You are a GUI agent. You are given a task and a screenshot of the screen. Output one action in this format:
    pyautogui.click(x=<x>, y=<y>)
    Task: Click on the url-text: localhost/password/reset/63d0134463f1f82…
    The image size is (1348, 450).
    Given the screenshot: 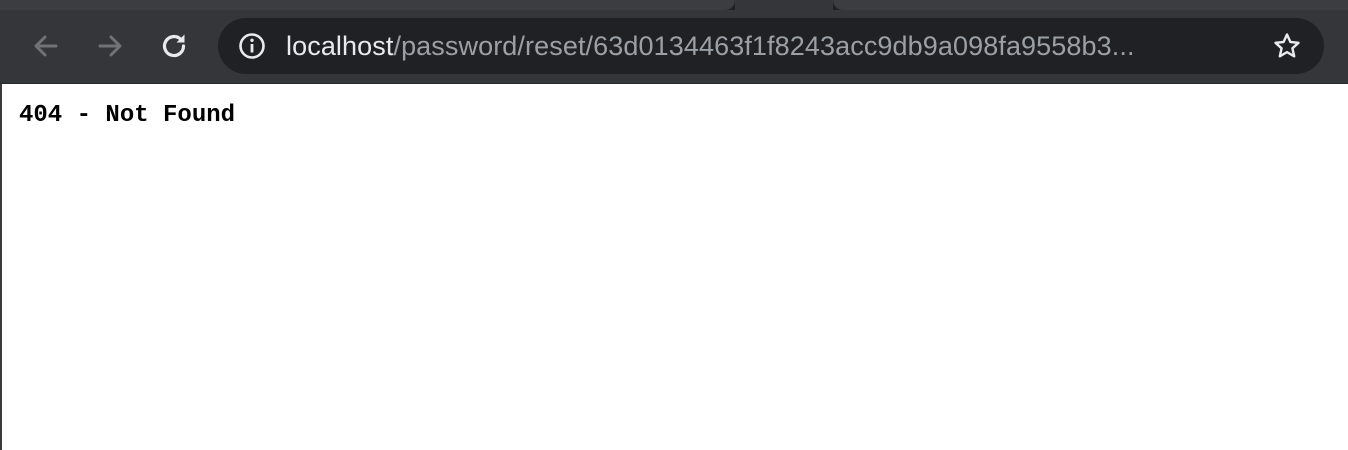 What is the action you would take?
    pyautogui.click(x=766, y=46)
    